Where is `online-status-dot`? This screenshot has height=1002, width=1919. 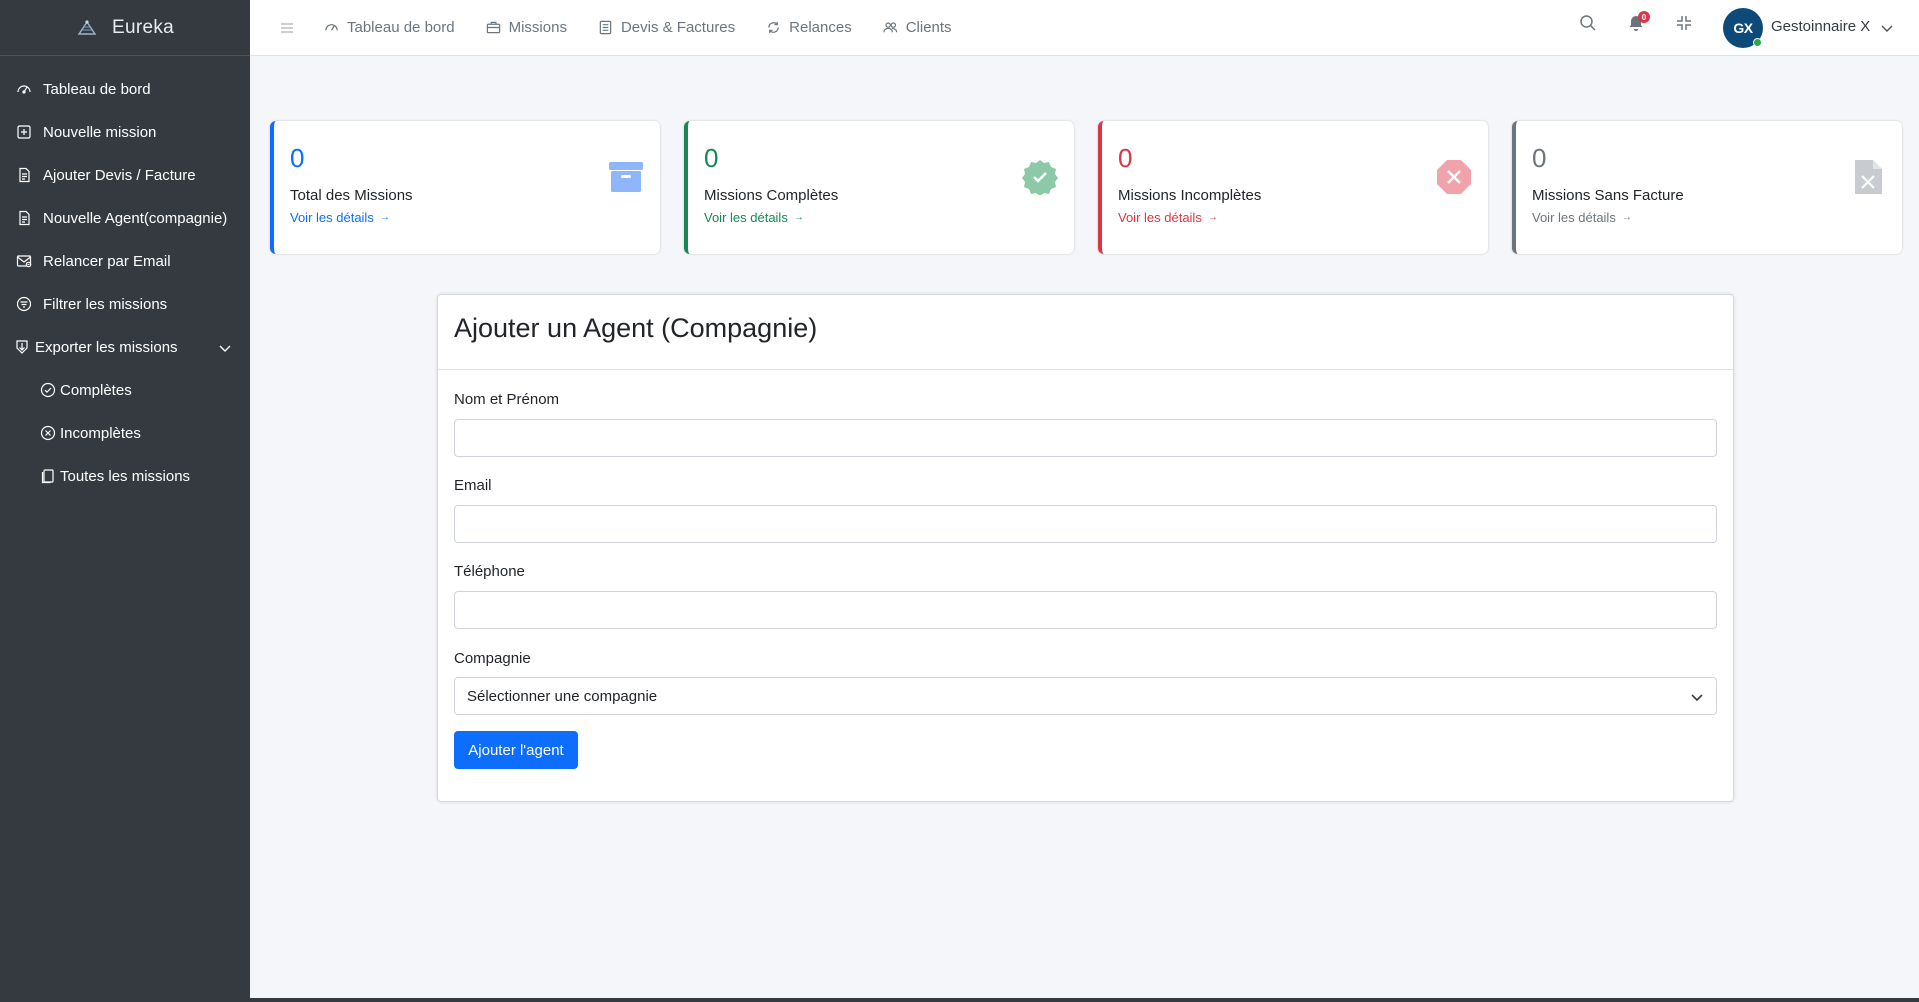 online-status-dot is located at coordinates (1757, 42).